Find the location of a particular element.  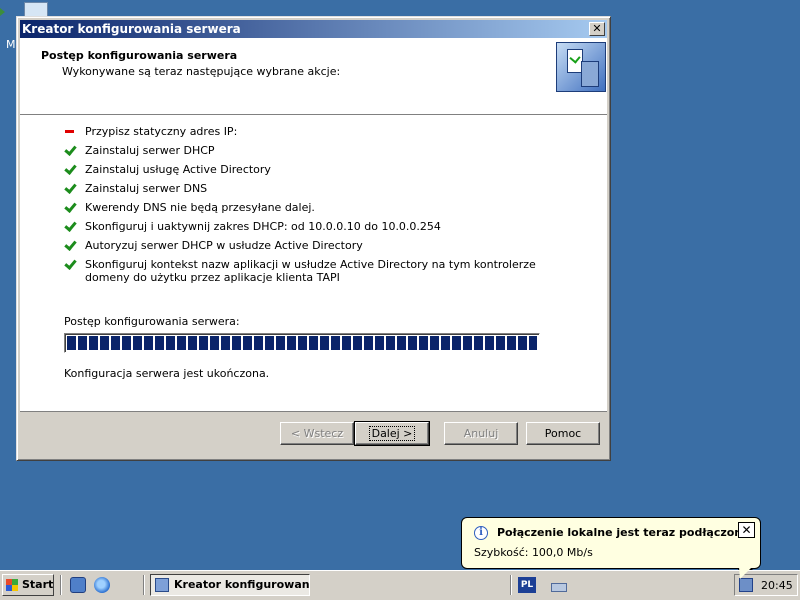

show-desktop-icon is located at coordinates (78, 585).